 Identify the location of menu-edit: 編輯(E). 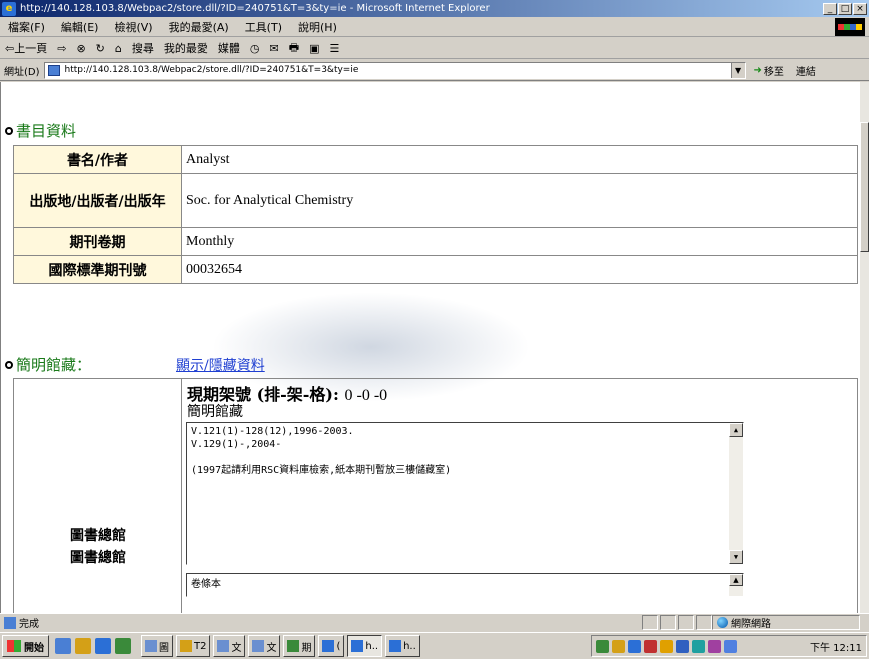
(80, 27).